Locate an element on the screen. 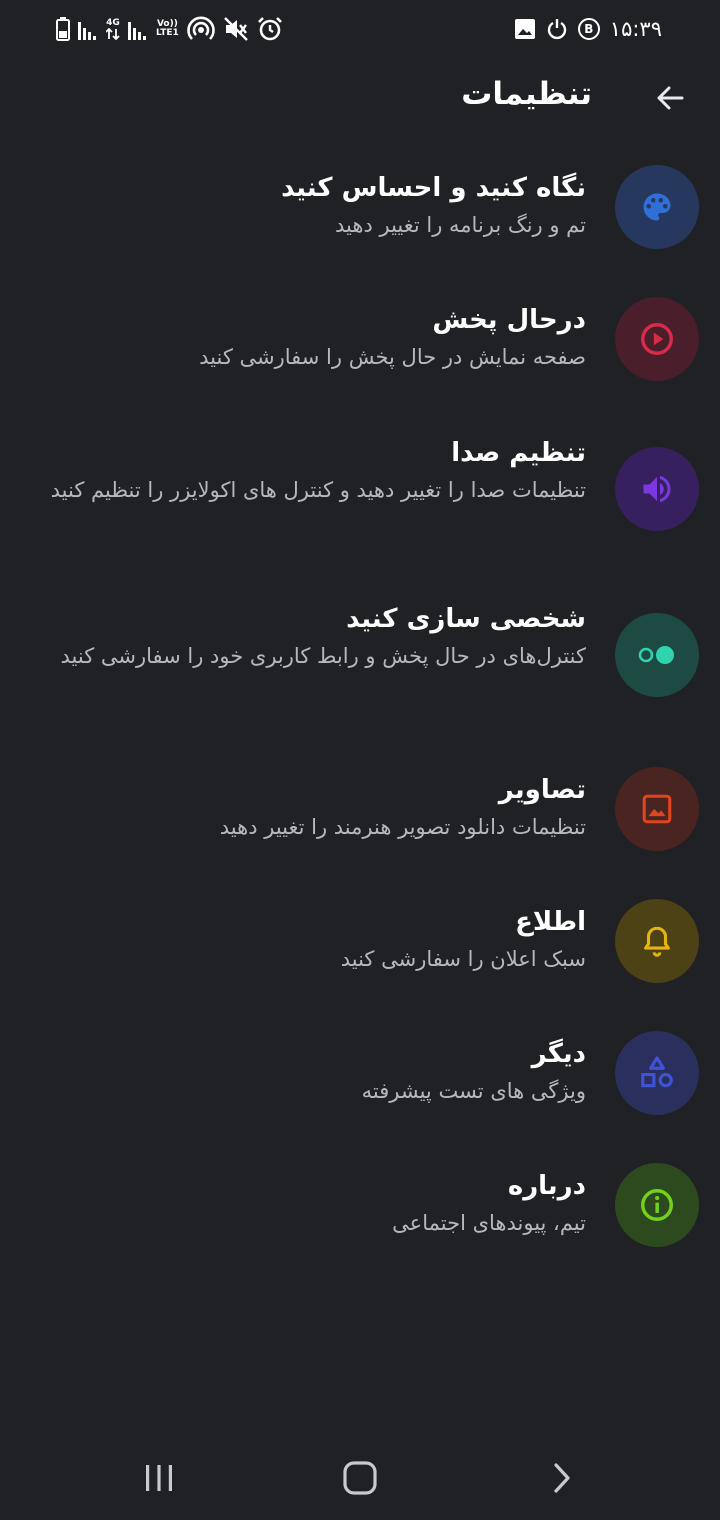 Image resolution: width=720 pixels, height=1520 pixels. play-circle-icon is located at coordinates (657, 339).